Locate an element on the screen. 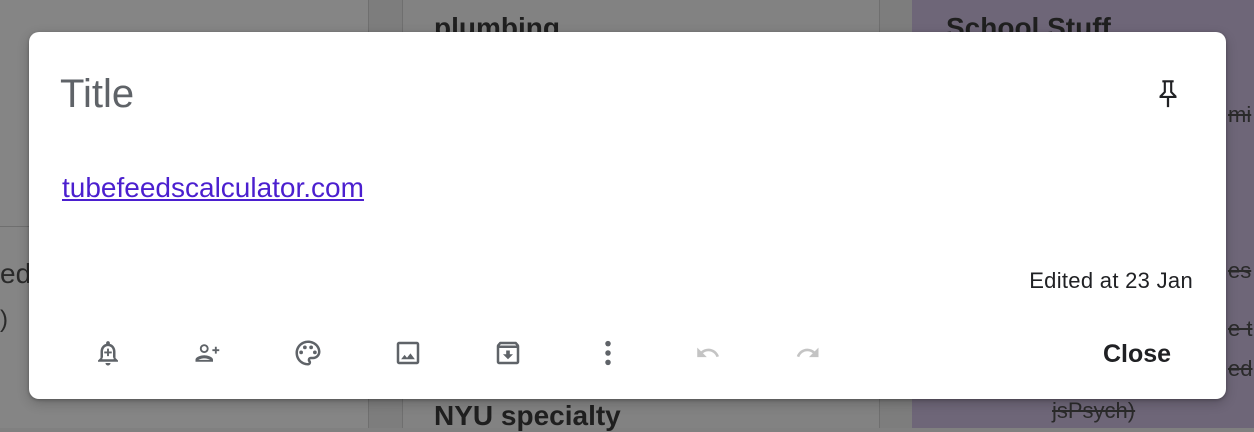 Image resolution: width=1254 pixels, height=432 pixels. add-image-button is located at coordinates (408, 353).